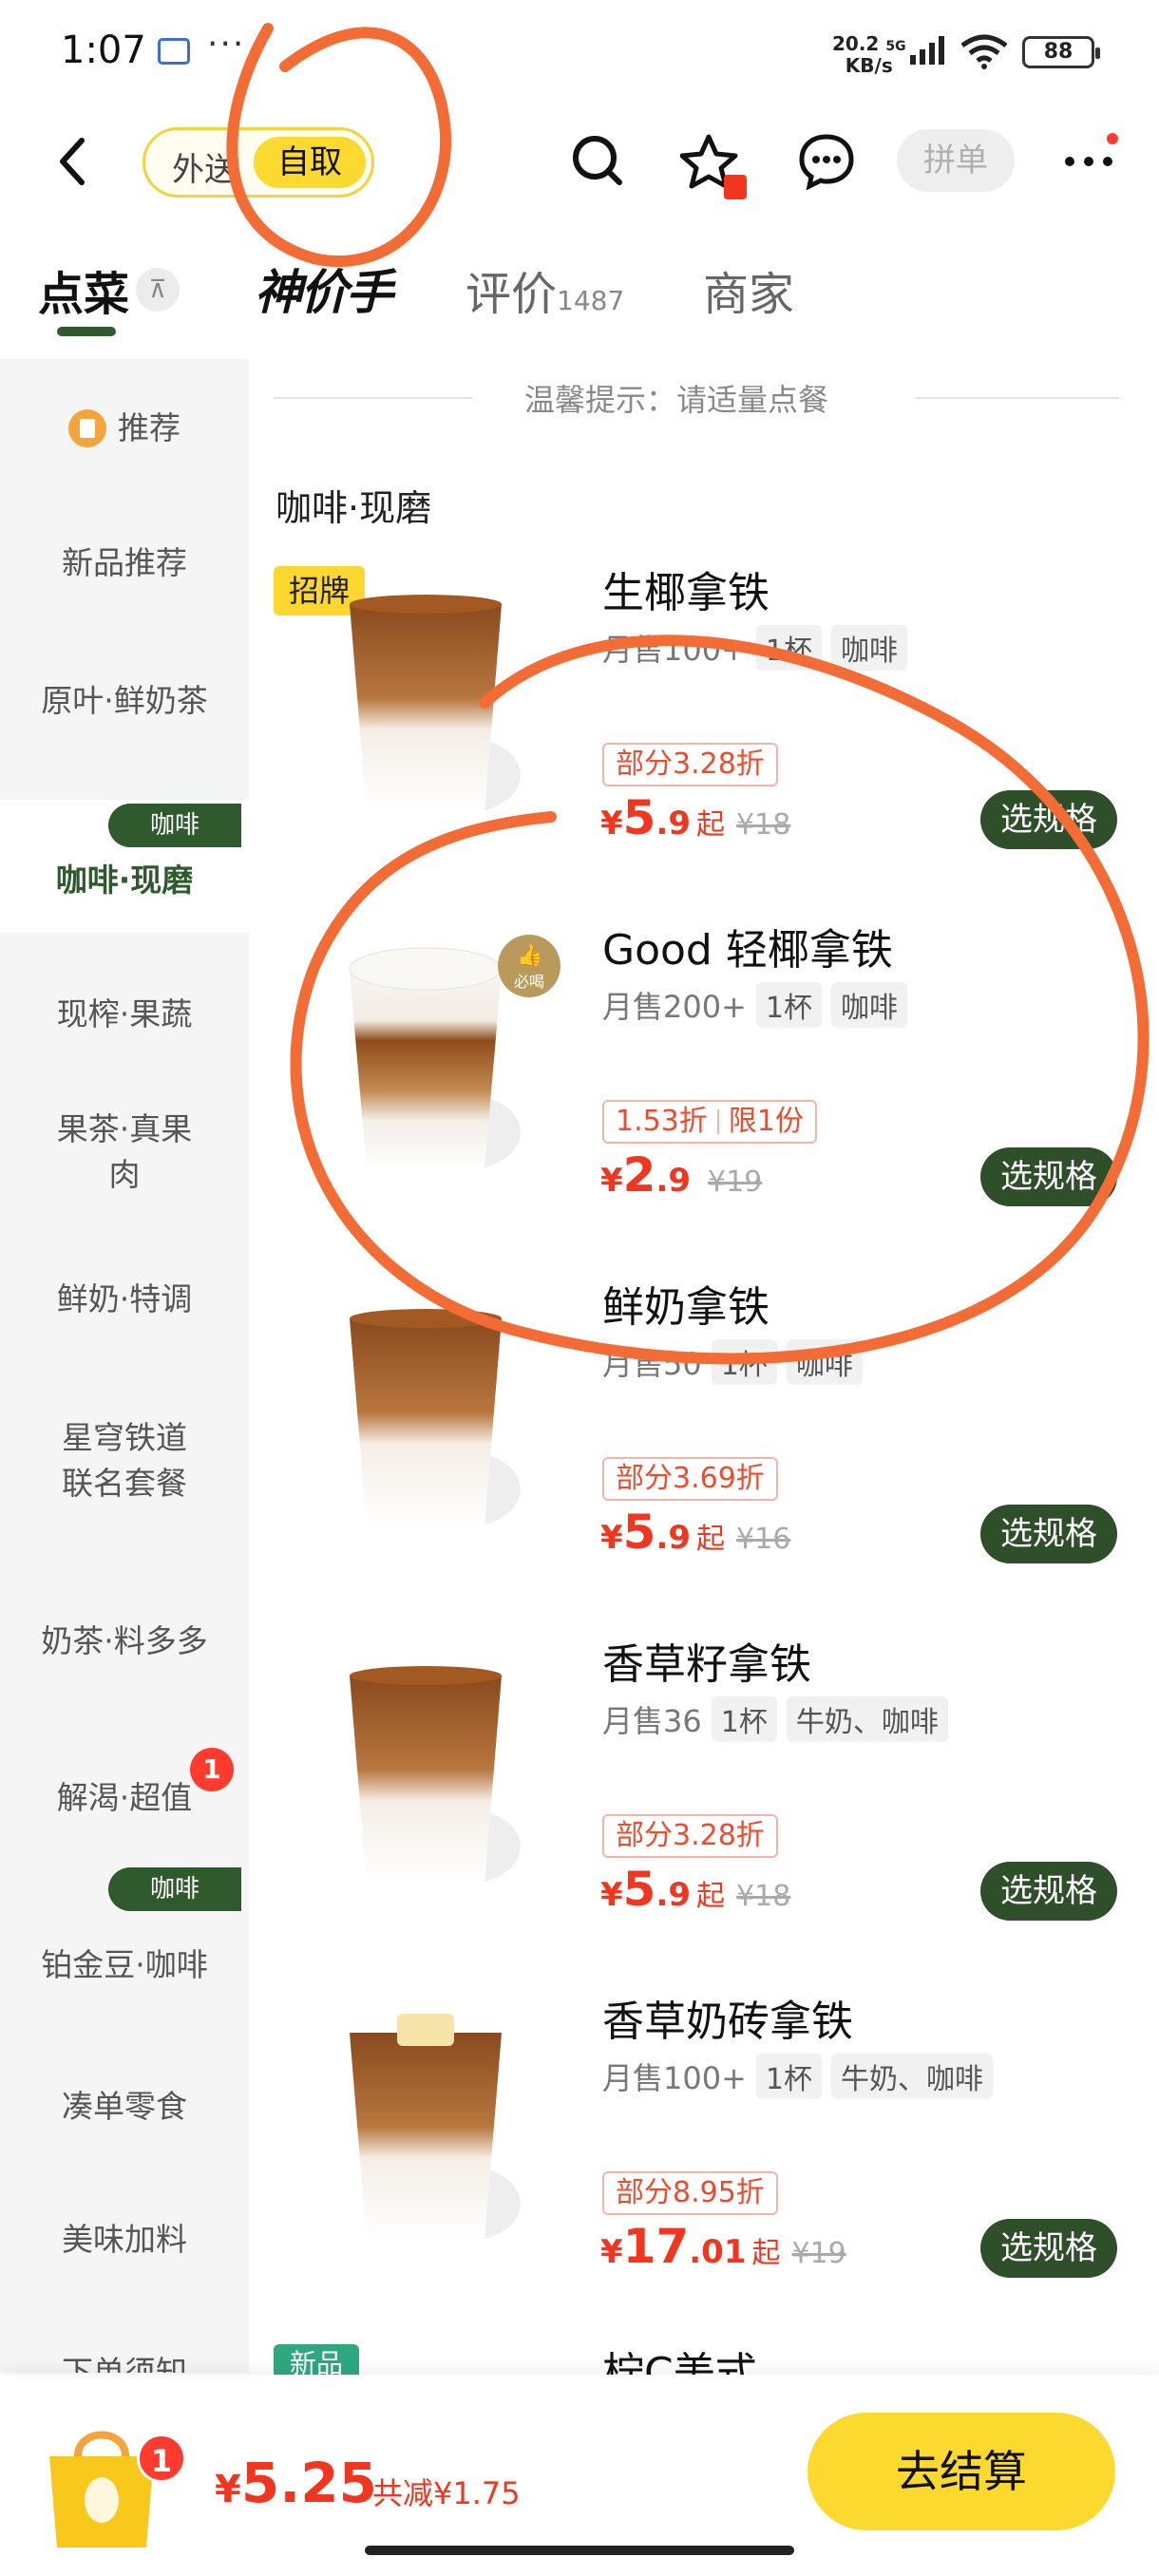 Image resolution: width=1159 pixels, height=2576 pixels. I want to click on back-button, so click(73, 161).